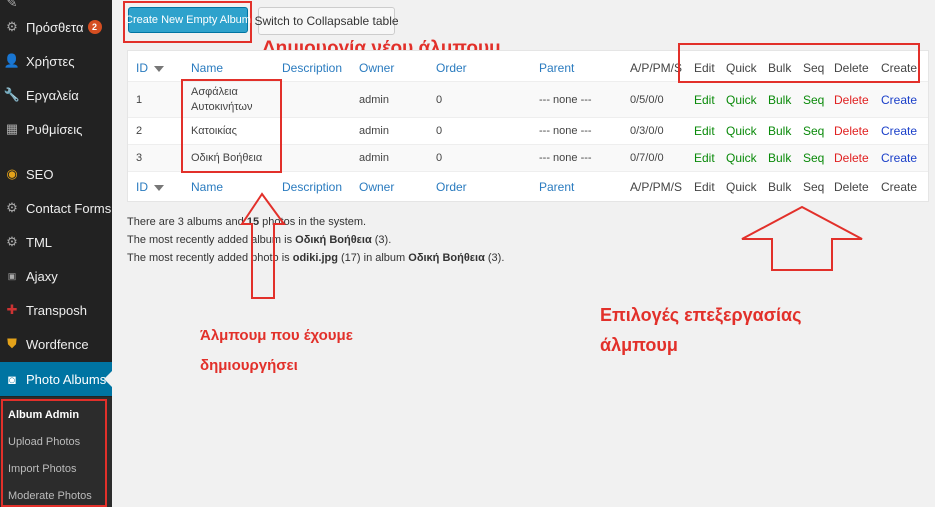 Image resolution: width=935 pixels, height=507 pixels. What do you see at coordinates (802, 238) in the screenshot?
I see `up-arrow-edit-options` at bounding box center [802, 238].